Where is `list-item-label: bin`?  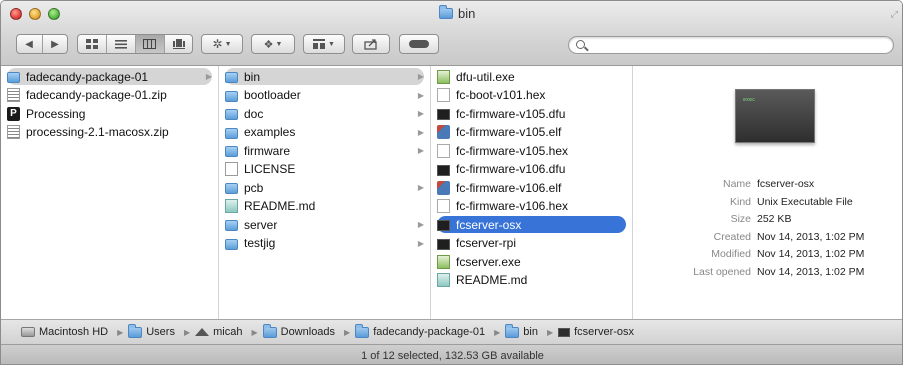
list-item-label: bin is located at coordinates (252, 76).